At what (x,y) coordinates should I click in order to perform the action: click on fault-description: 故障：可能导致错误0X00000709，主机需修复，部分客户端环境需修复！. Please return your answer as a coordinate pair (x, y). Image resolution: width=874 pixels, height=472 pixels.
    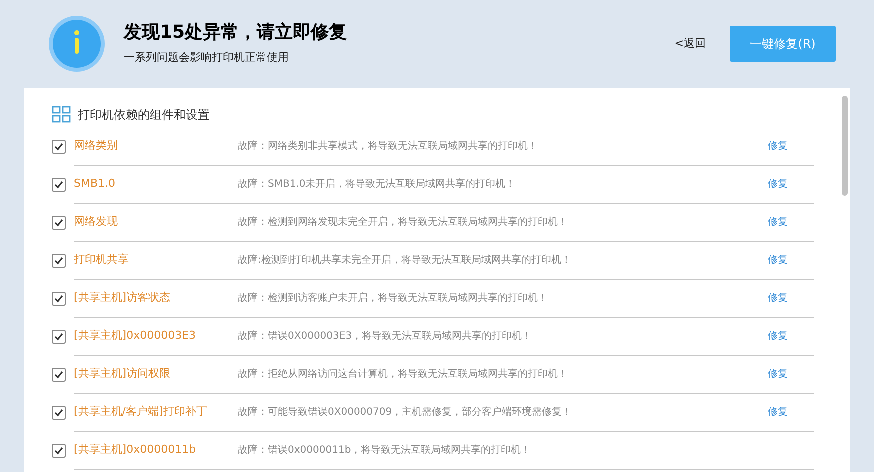
    Looking at the image, I should click on (406, 413).